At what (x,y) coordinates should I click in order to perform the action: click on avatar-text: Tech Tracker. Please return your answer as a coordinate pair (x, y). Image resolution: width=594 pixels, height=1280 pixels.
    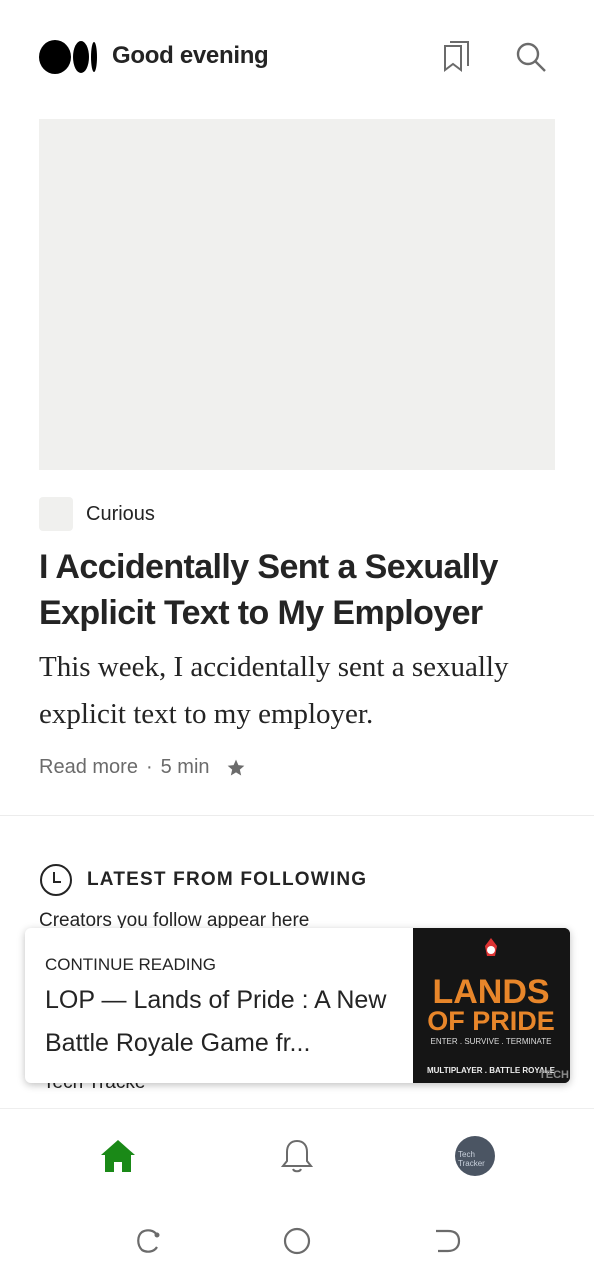
    Looking at the image, I should click on (471, 1159).